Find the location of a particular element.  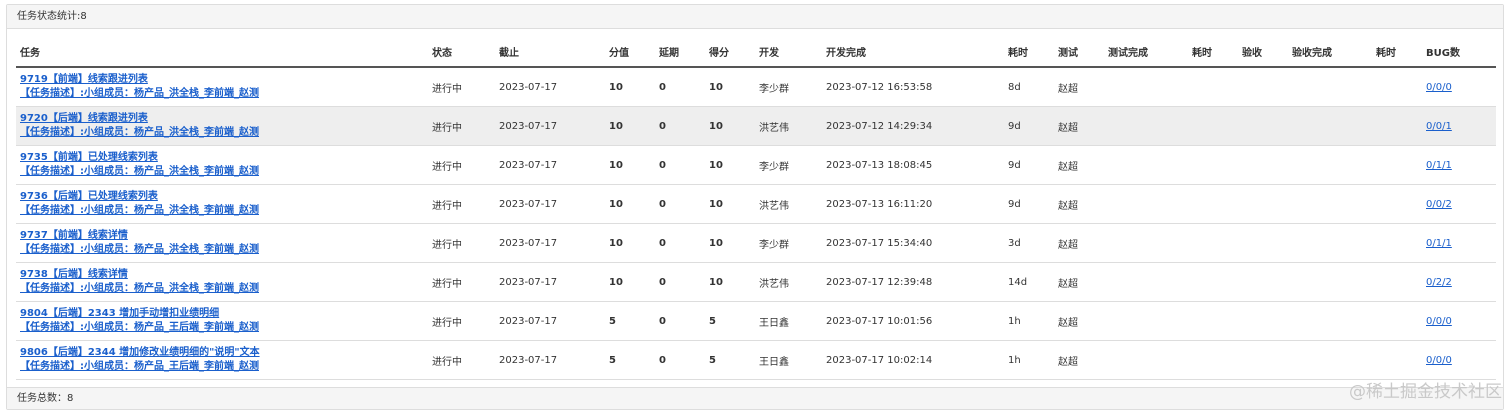

watermark: @稀土掘金技术社区 is located at coordinates (1425, 392).